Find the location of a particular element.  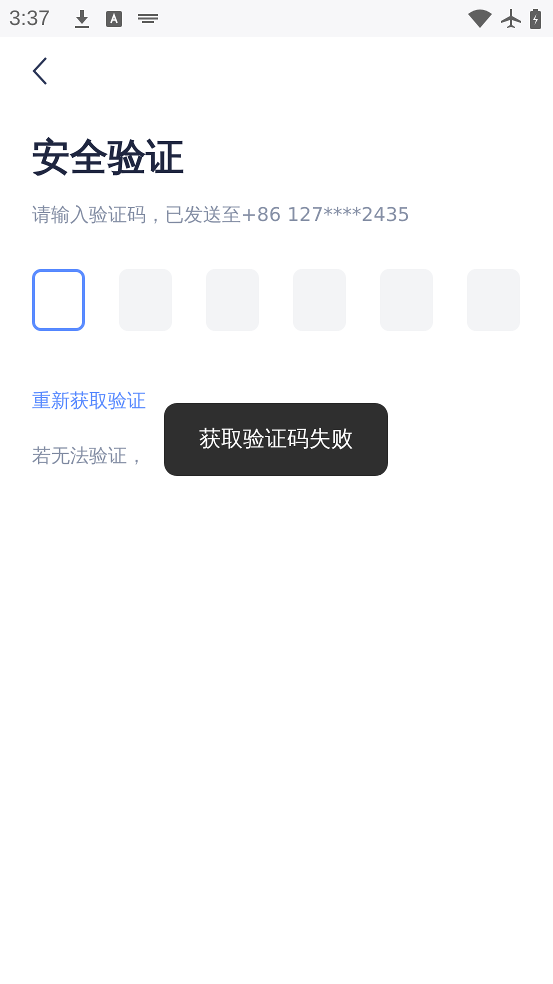

airplane-icon is located at coordinates (511, 19).